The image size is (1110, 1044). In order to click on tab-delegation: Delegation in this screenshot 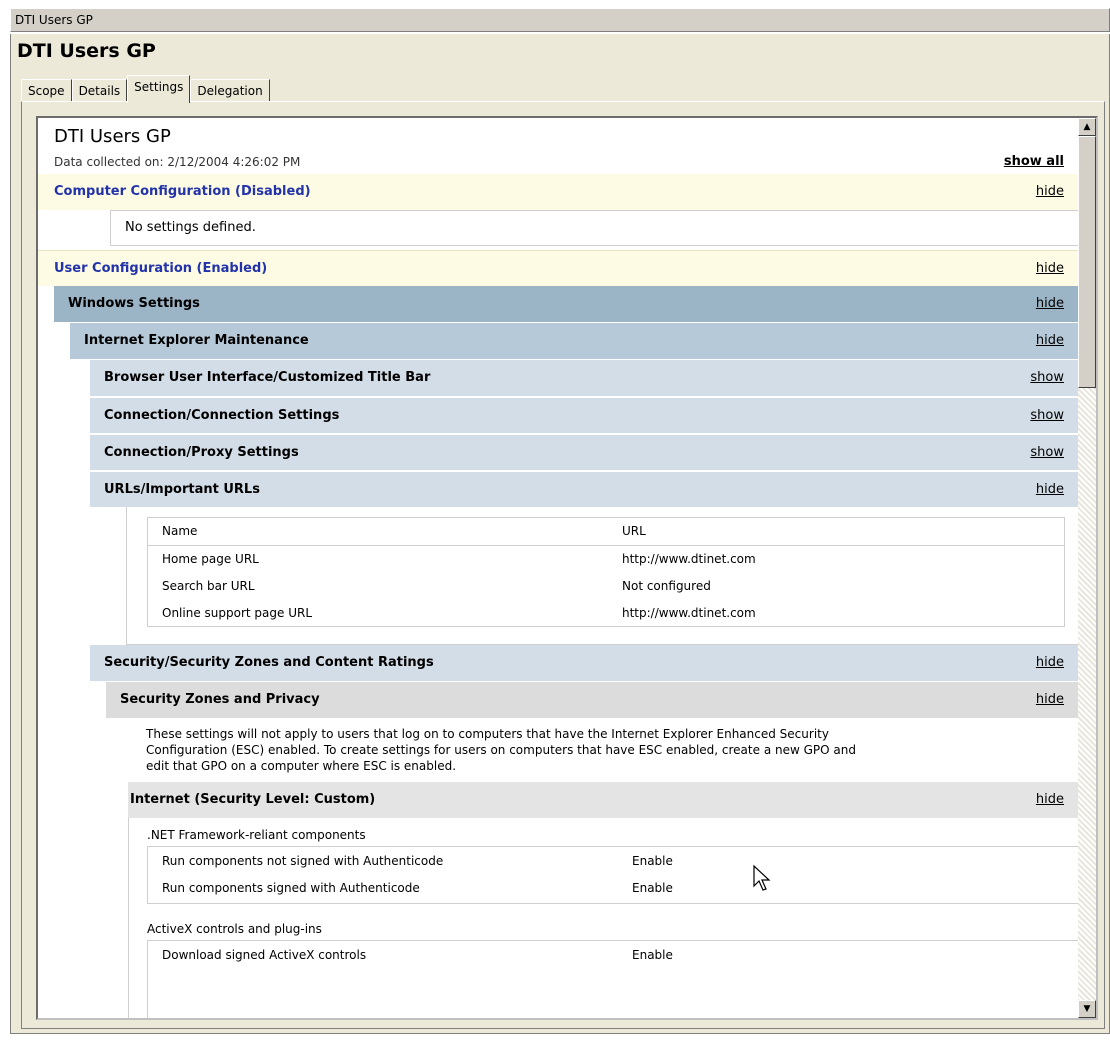, I will do `click(230, 91)`.